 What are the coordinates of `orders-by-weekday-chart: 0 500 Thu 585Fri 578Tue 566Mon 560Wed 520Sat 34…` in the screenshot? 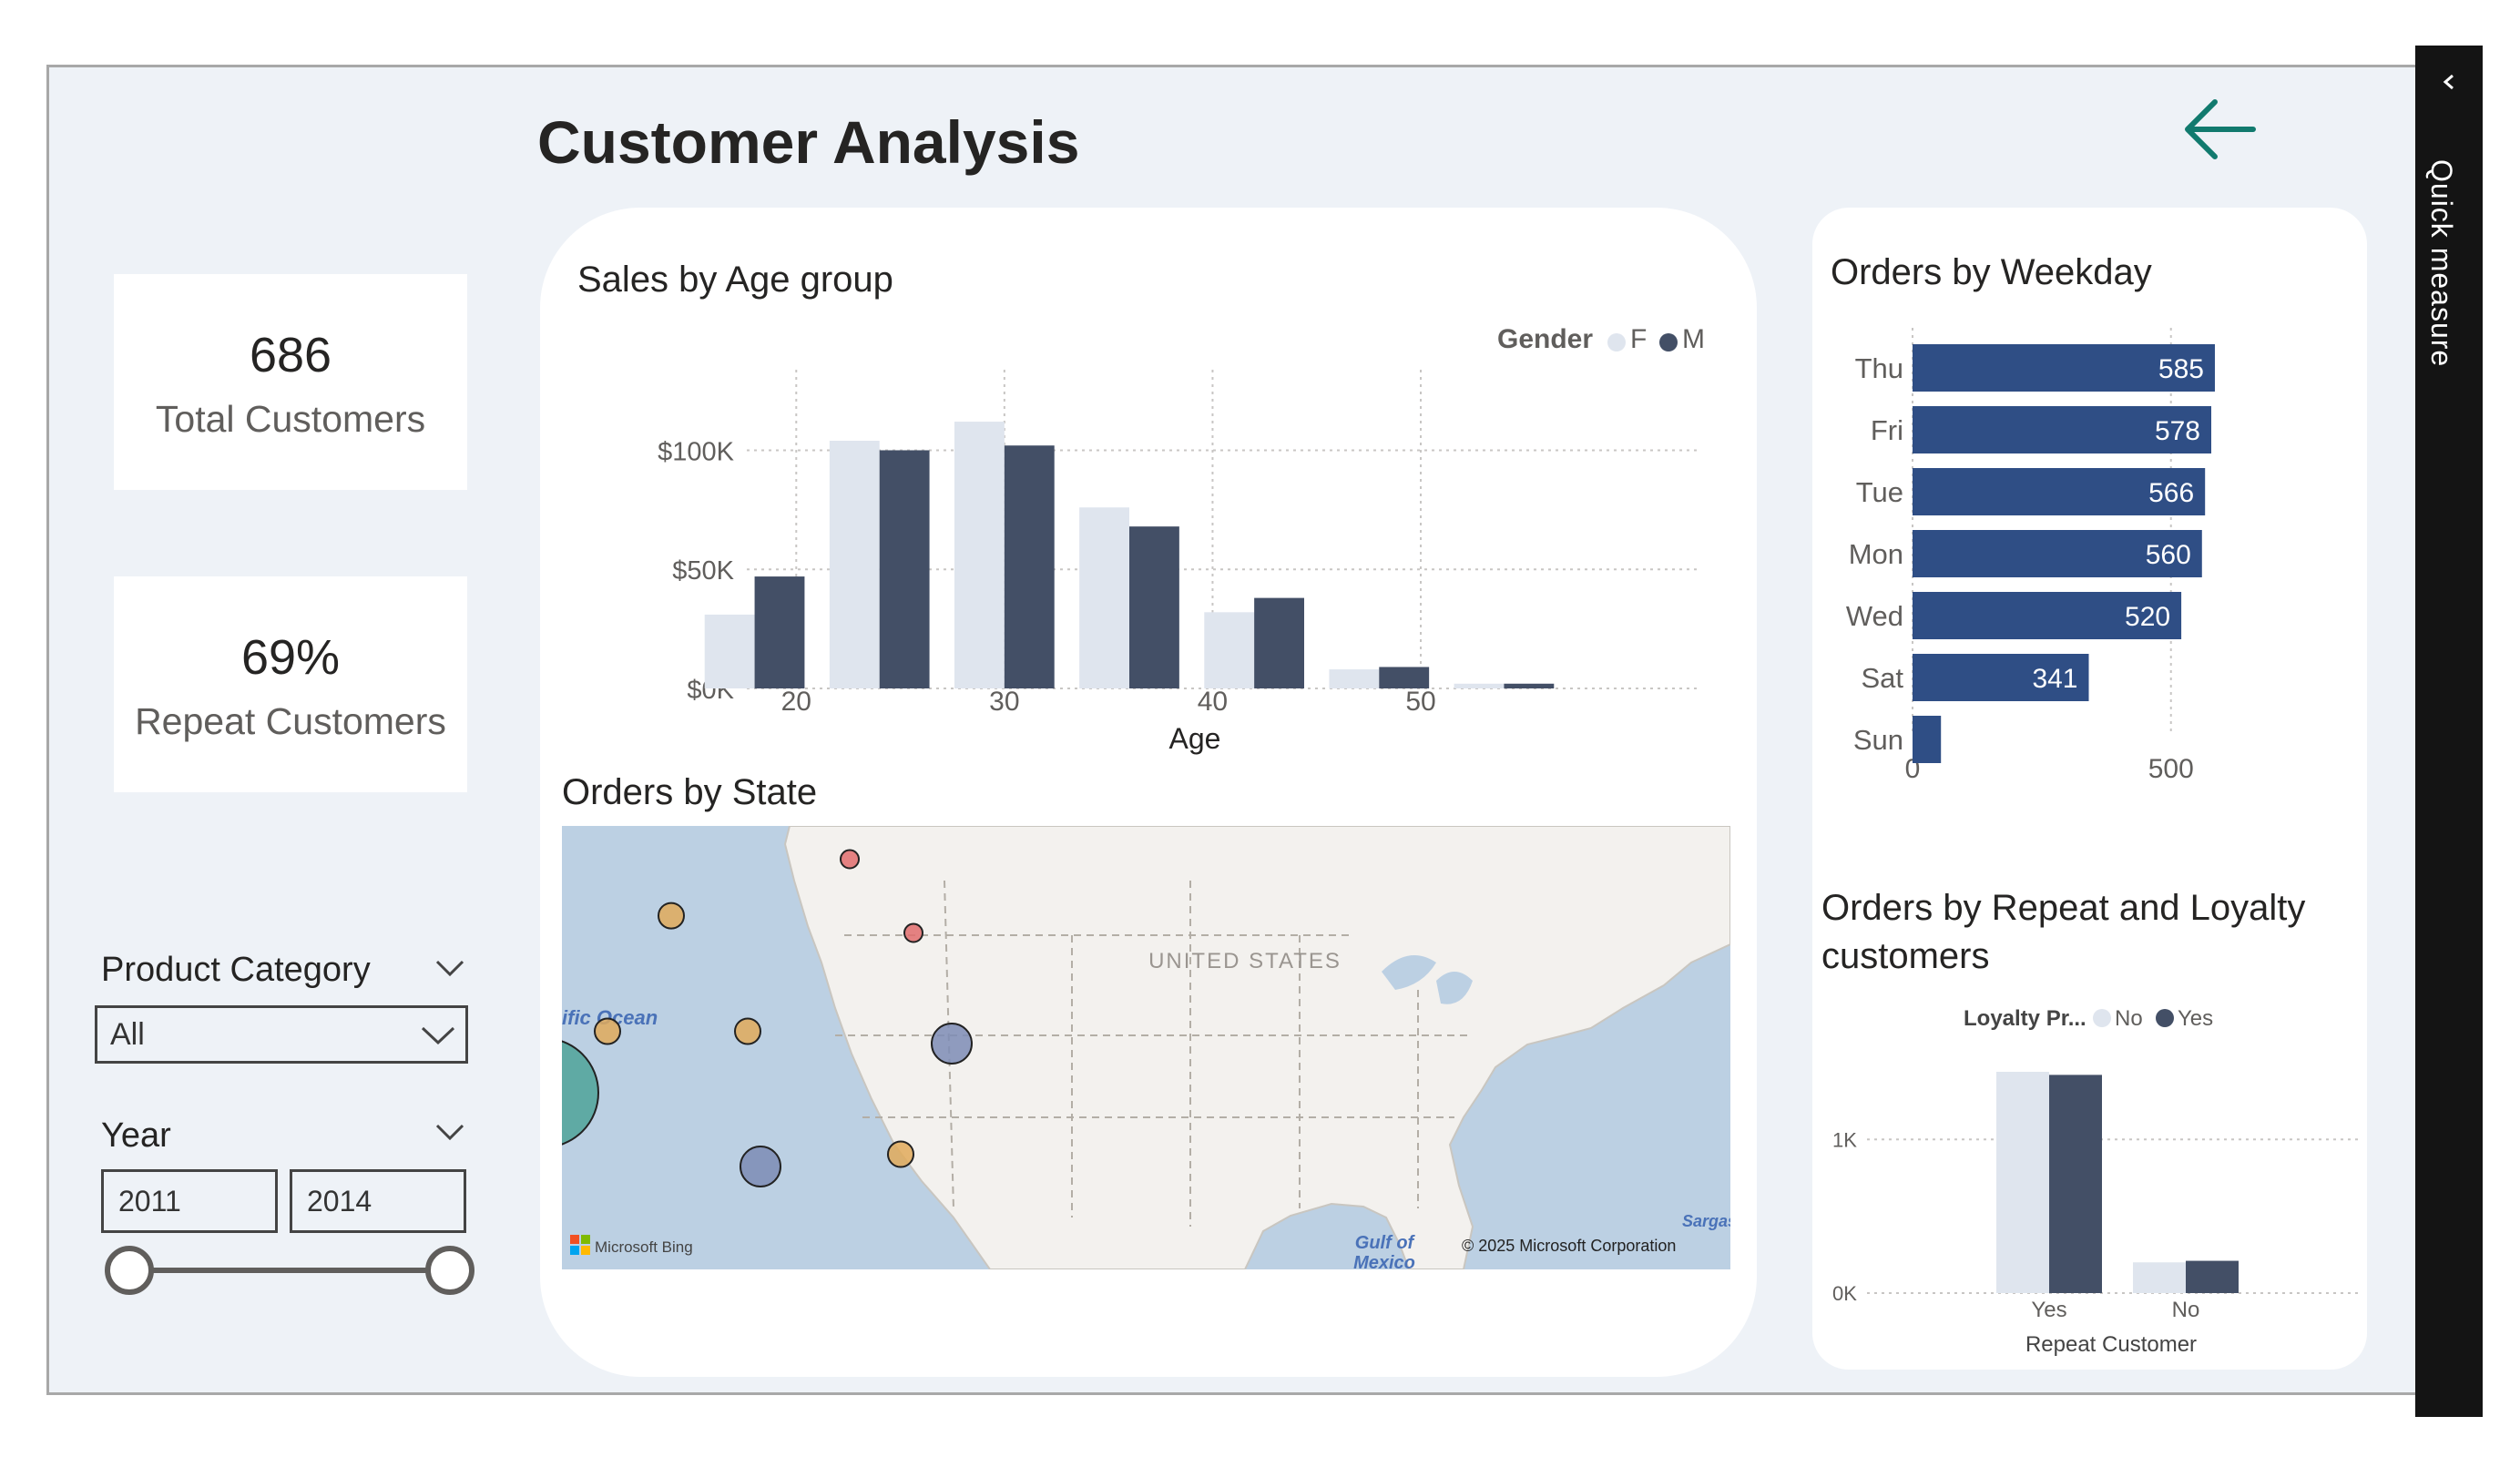 It's located at (2030, 556).